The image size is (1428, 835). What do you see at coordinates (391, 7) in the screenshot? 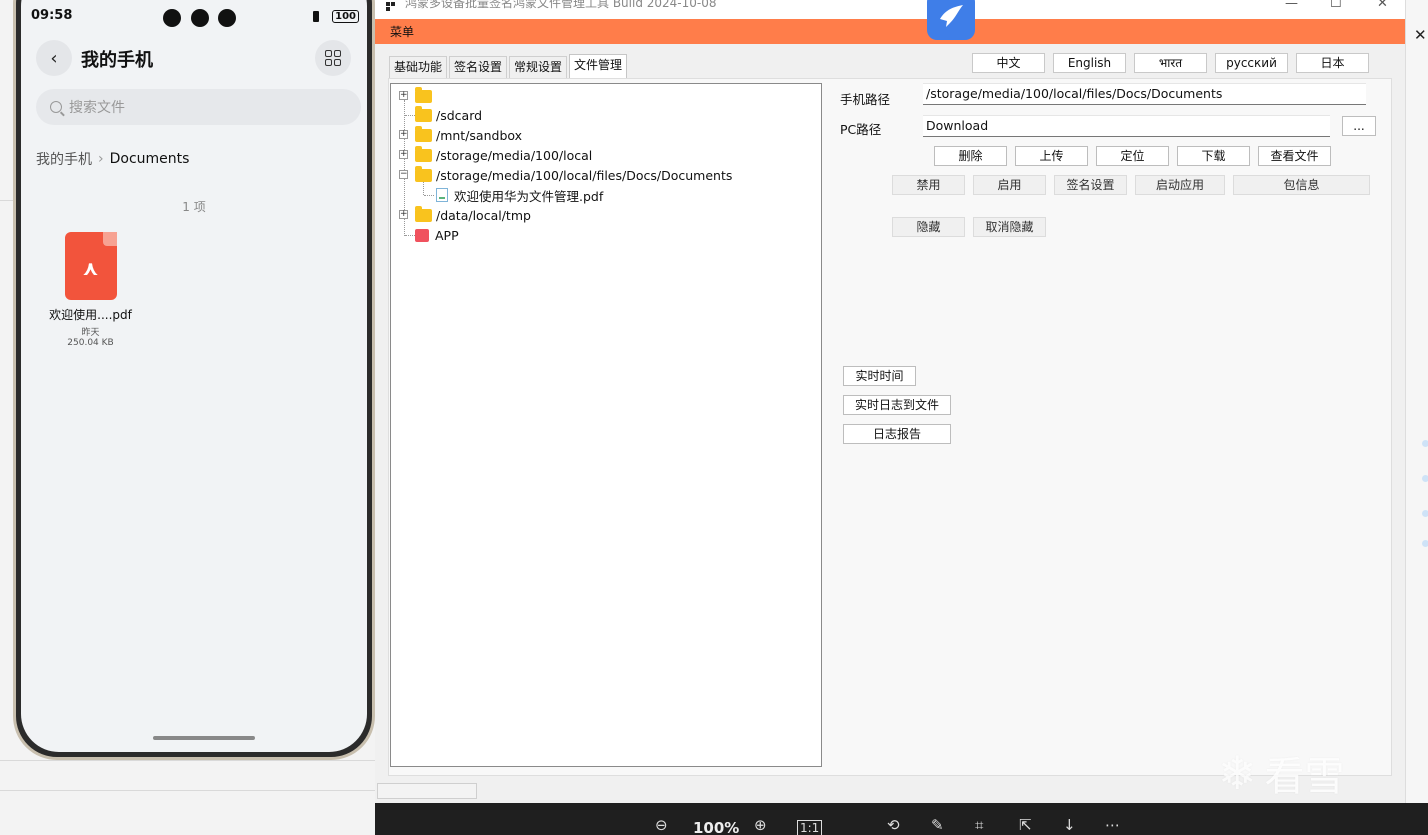
I see `app-menu-icon` at bounding box center [391, 7].